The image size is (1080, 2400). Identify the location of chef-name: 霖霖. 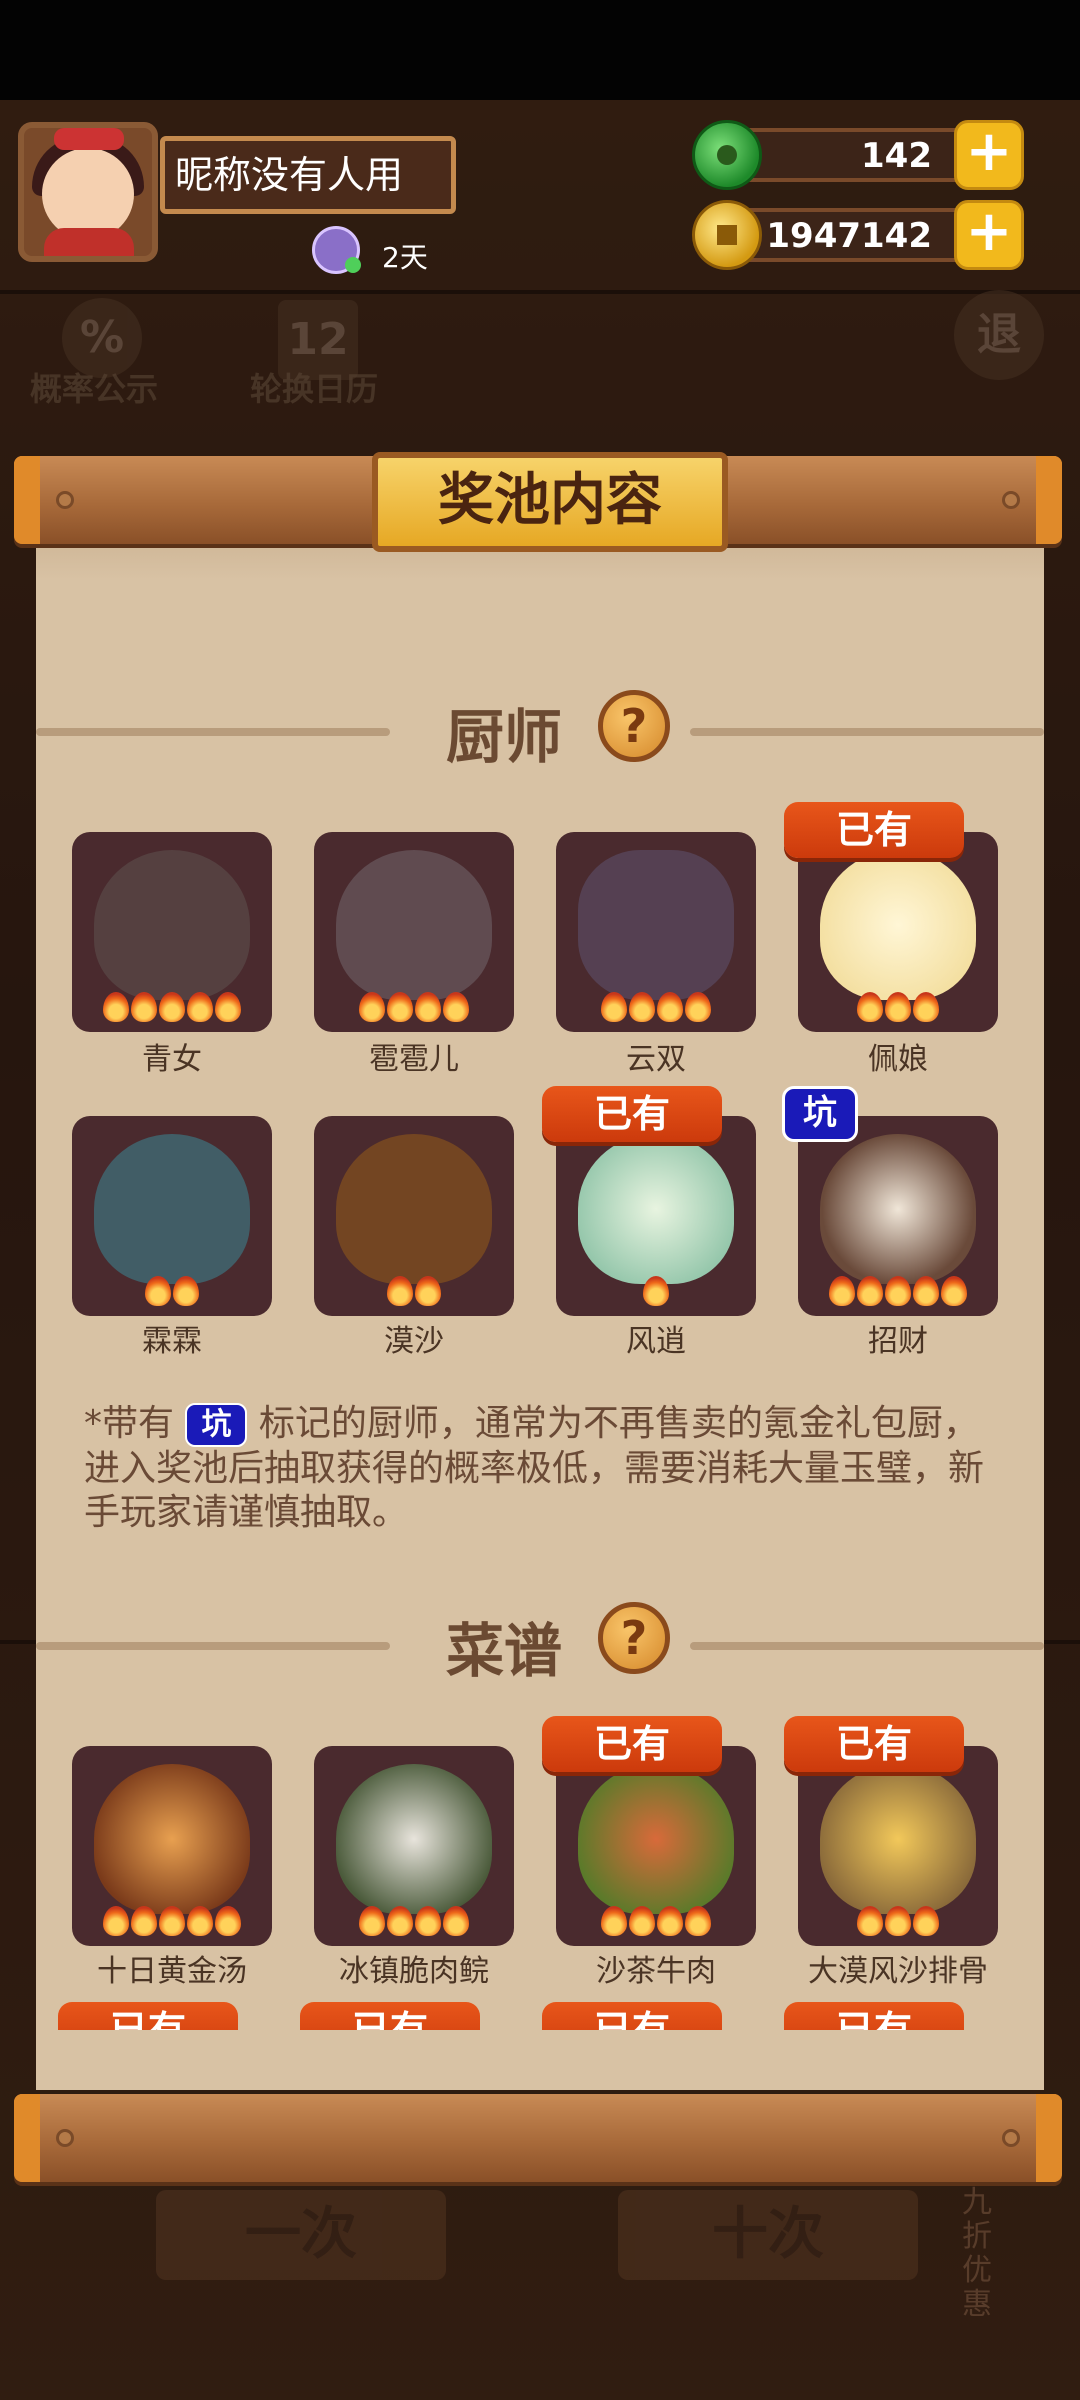
(172, 1341).